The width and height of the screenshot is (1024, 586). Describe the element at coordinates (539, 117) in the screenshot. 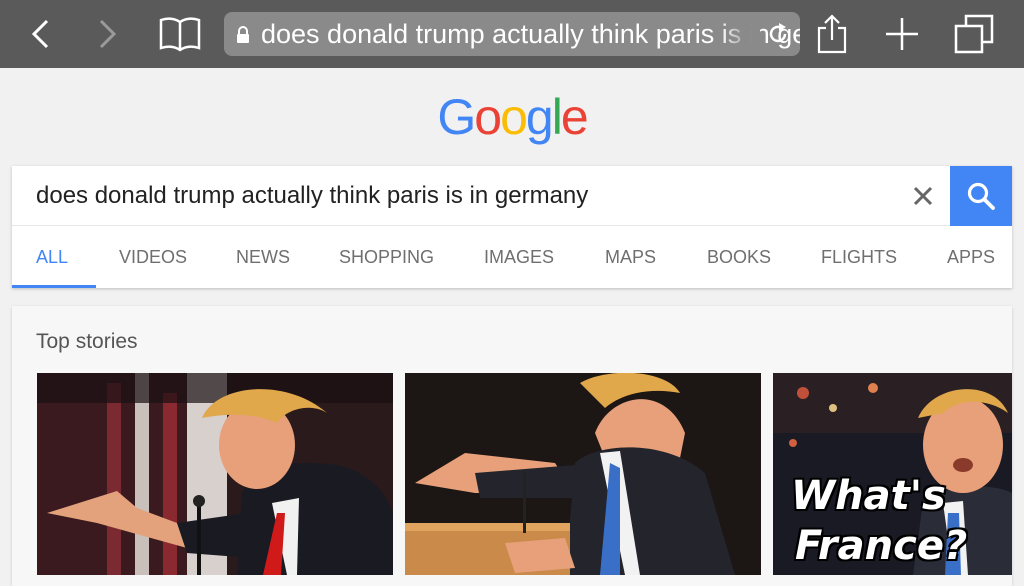

I see `logo-letter: g` at that location.